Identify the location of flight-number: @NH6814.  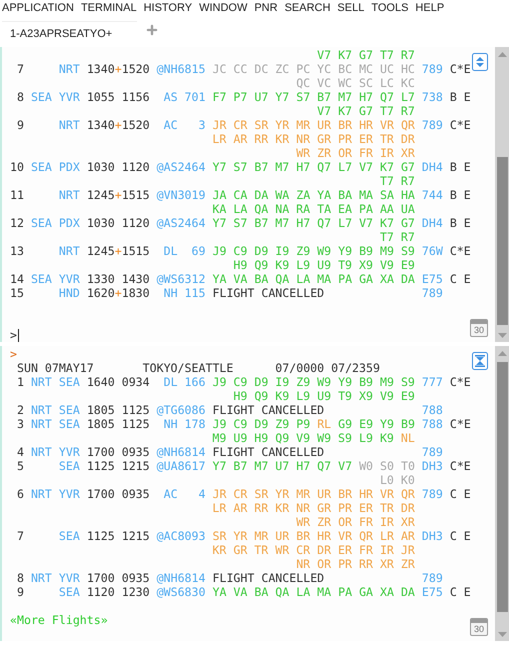
(181, 452).